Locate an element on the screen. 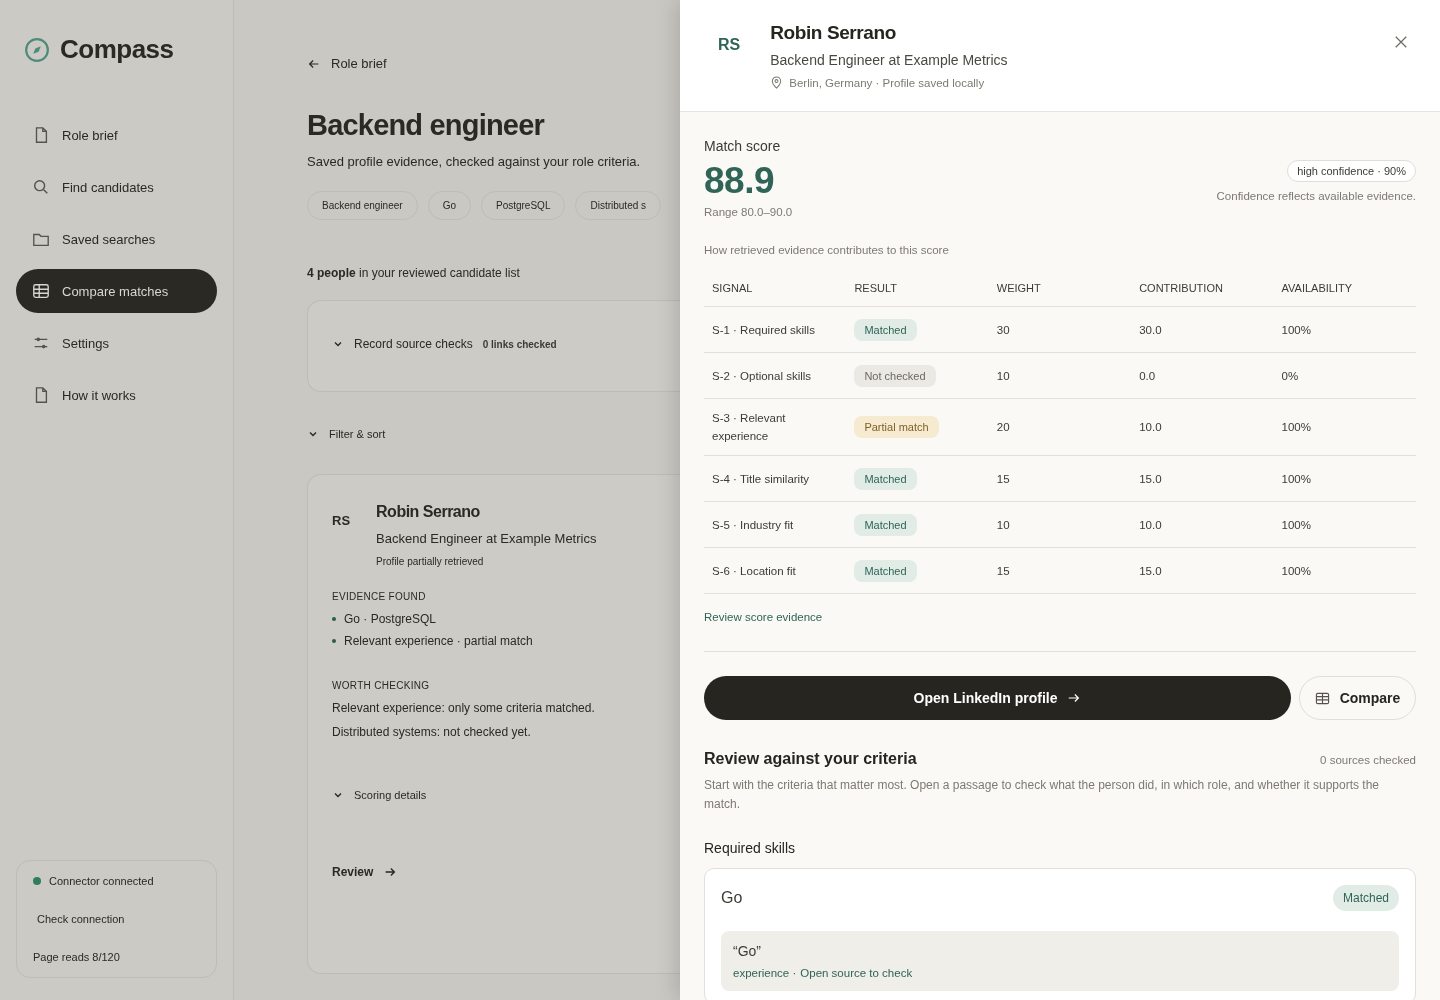 Image resolution: width=1440 pixels, height=1000 pixels. sidebar-item: Find candidates is located at coordinates (116, 187).